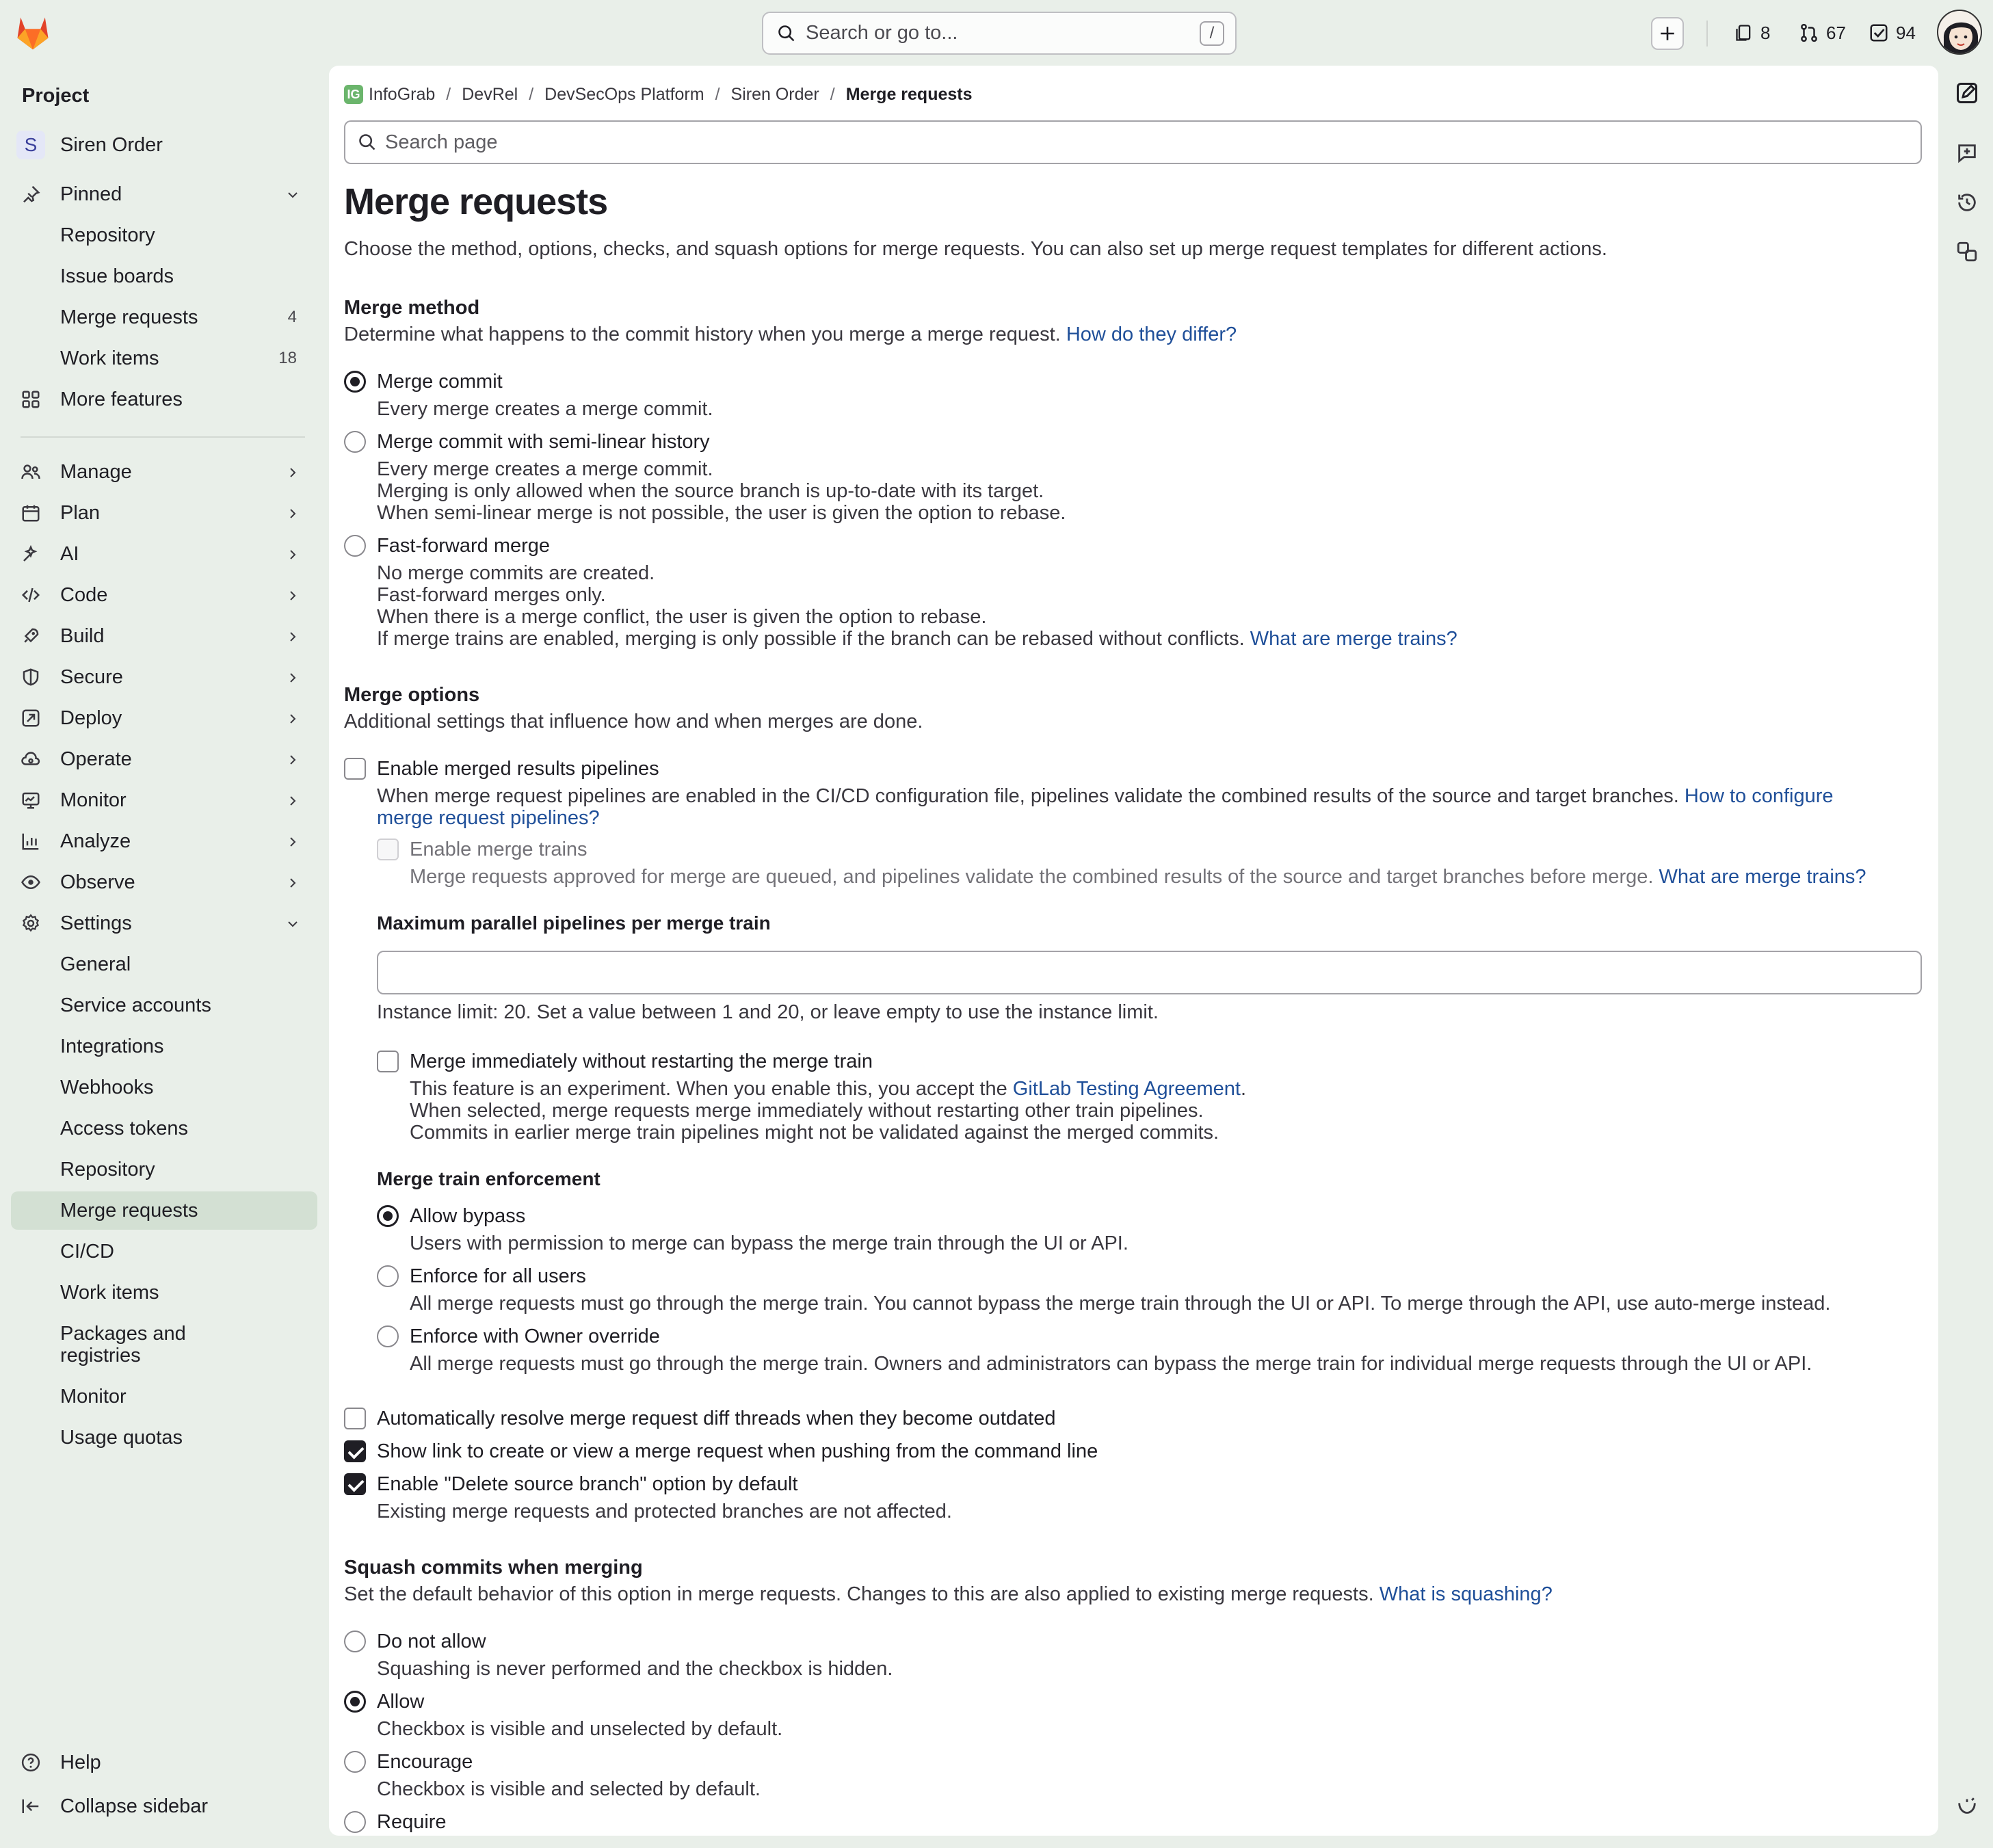 This screenshot has height=1848, width=1993. What do you see at coordinates (402, 95) in the screenshot?
I see `breadcrumb-item: InfoGrab` at bounding box center [402, 95].